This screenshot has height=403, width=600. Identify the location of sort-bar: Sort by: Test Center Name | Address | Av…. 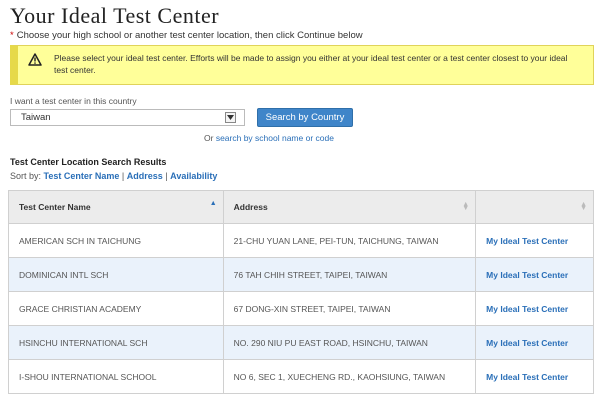
(113, 176).